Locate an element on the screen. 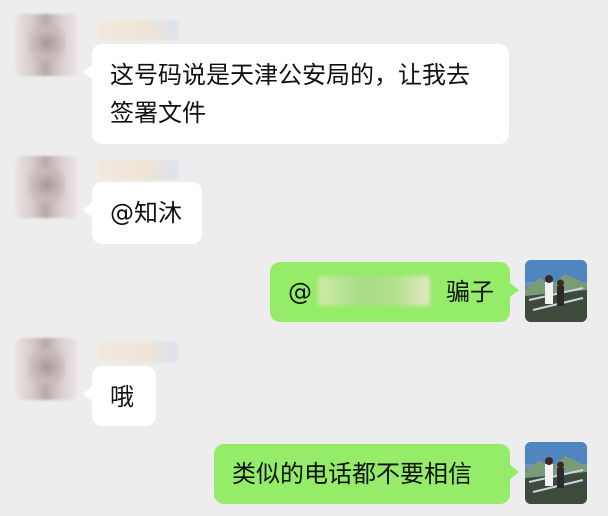  mention-name-redacted is located at coordinates (374, 291).